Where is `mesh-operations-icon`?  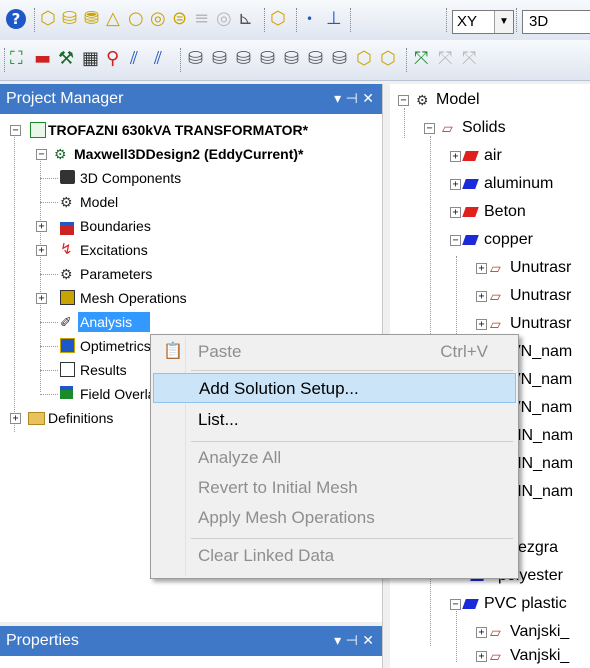
mesh-operations-icon is located at coordinates (67, 297).